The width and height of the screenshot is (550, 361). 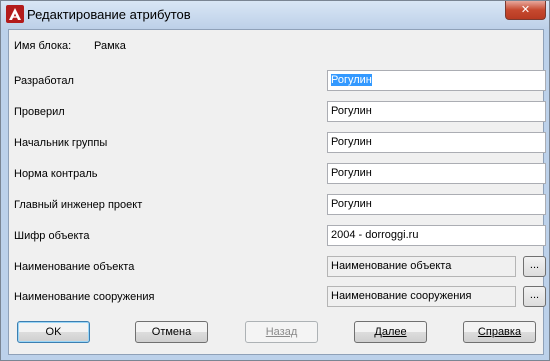 I want to click on attr-label-object-code: Шифр объекта, so click(x=52, y=236).